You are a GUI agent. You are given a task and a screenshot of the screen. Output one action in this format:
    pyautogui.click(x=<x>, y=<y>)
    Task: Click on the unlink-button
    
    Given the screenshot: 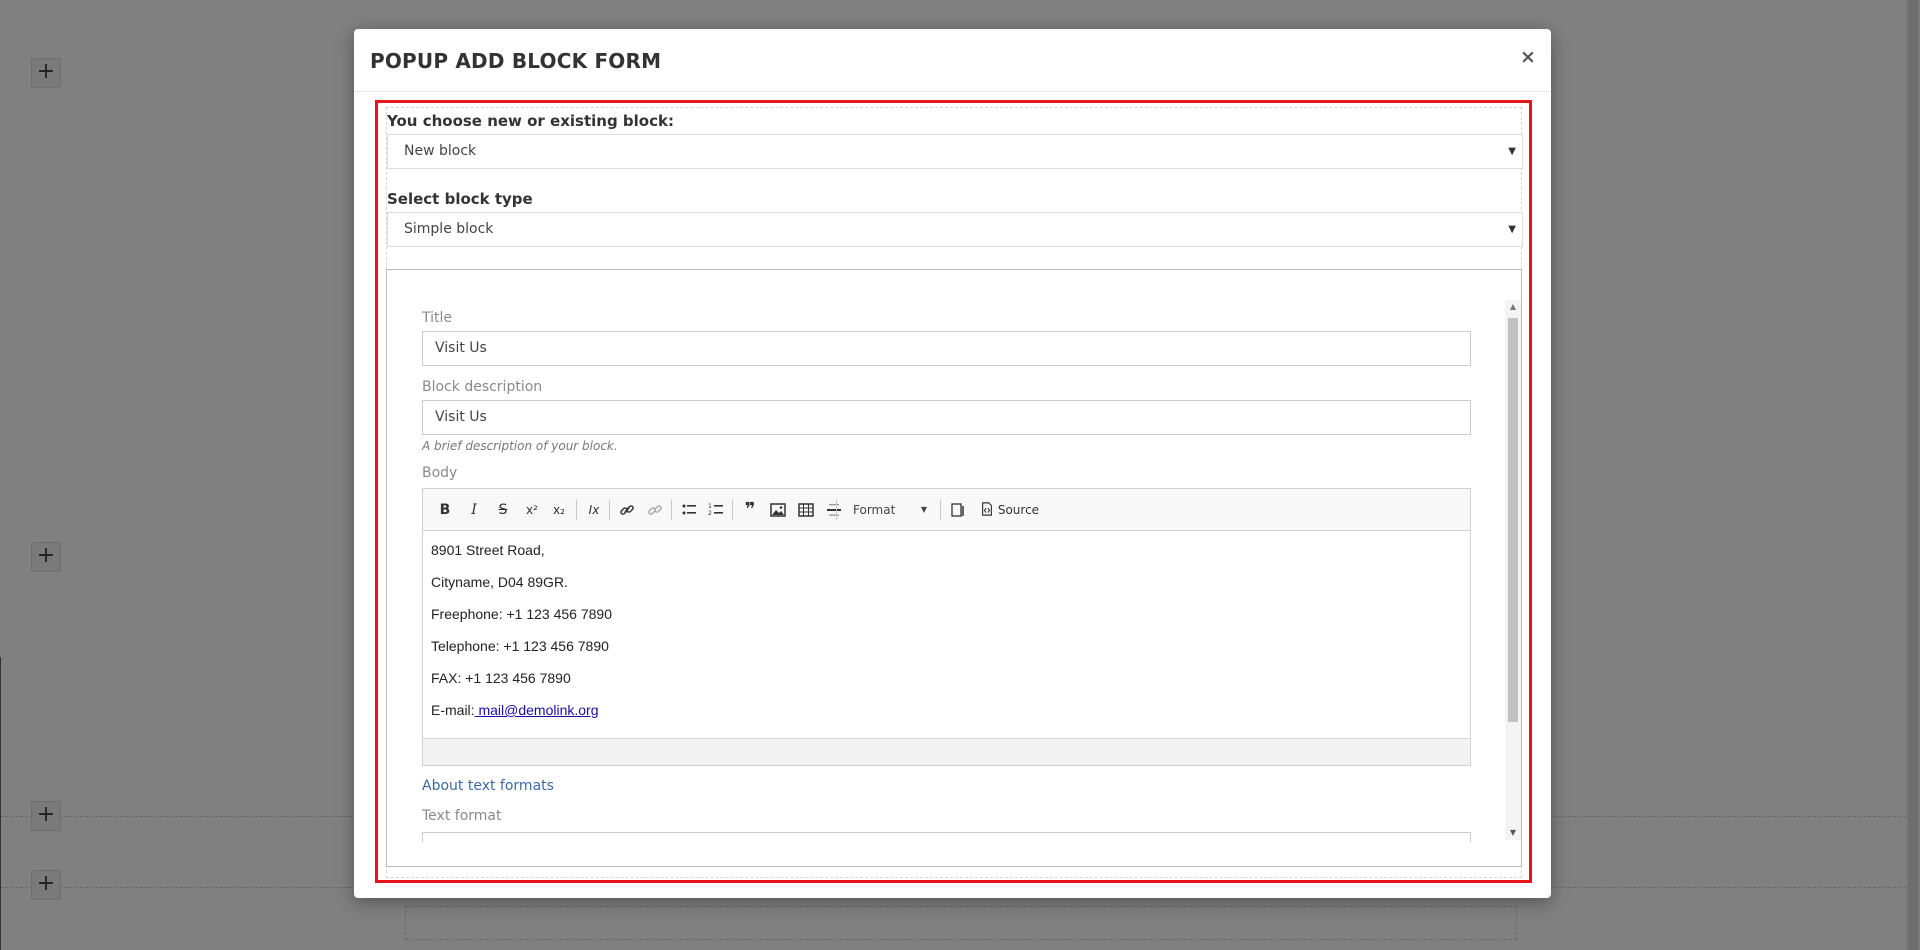 What is the action you would take?
    pyautogui.click(x=655, y=510)
    